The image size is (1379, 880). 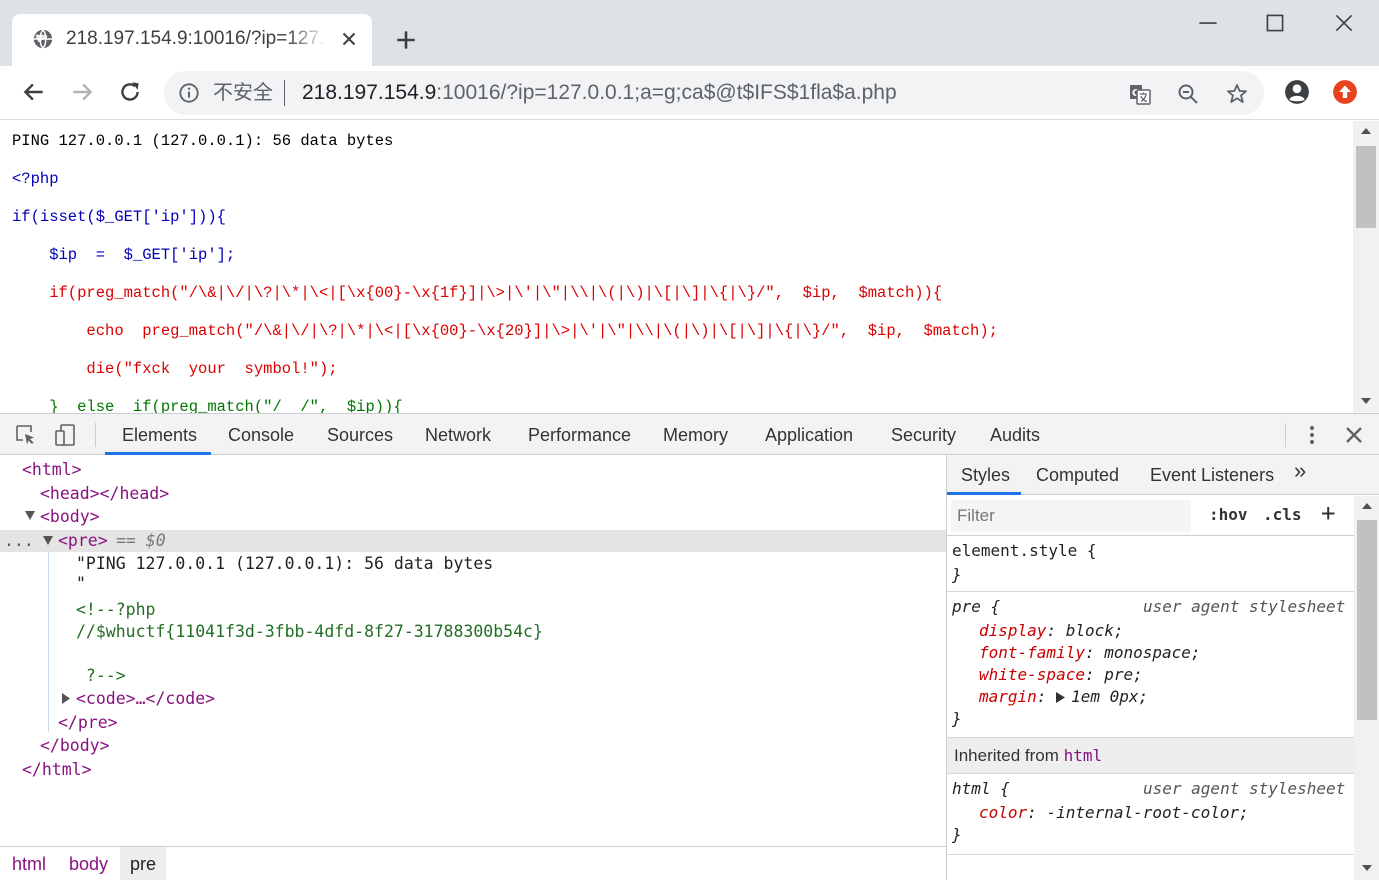 I want to click on tab-sources: Sources, so click(x=360, y=435).